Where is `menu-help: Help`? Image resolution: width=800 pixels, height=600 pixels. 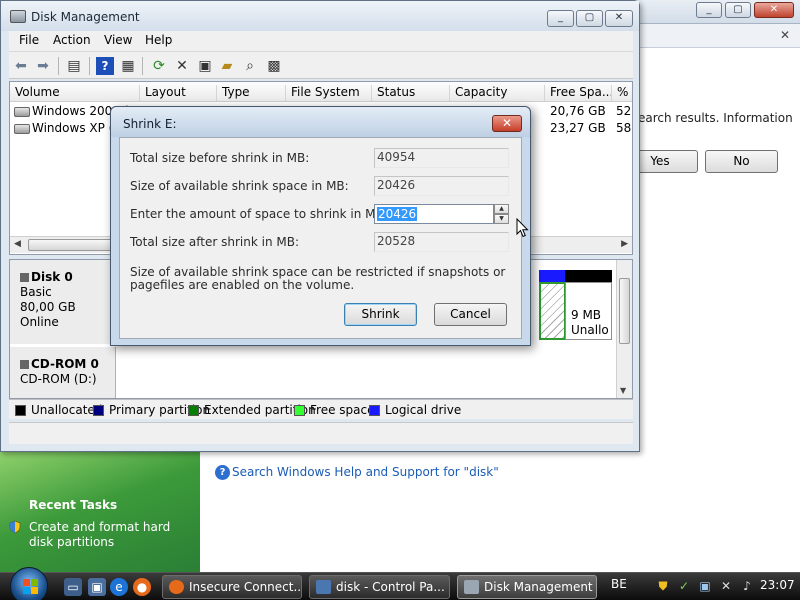 menu-help: Help is located at coordinates (158, 40).